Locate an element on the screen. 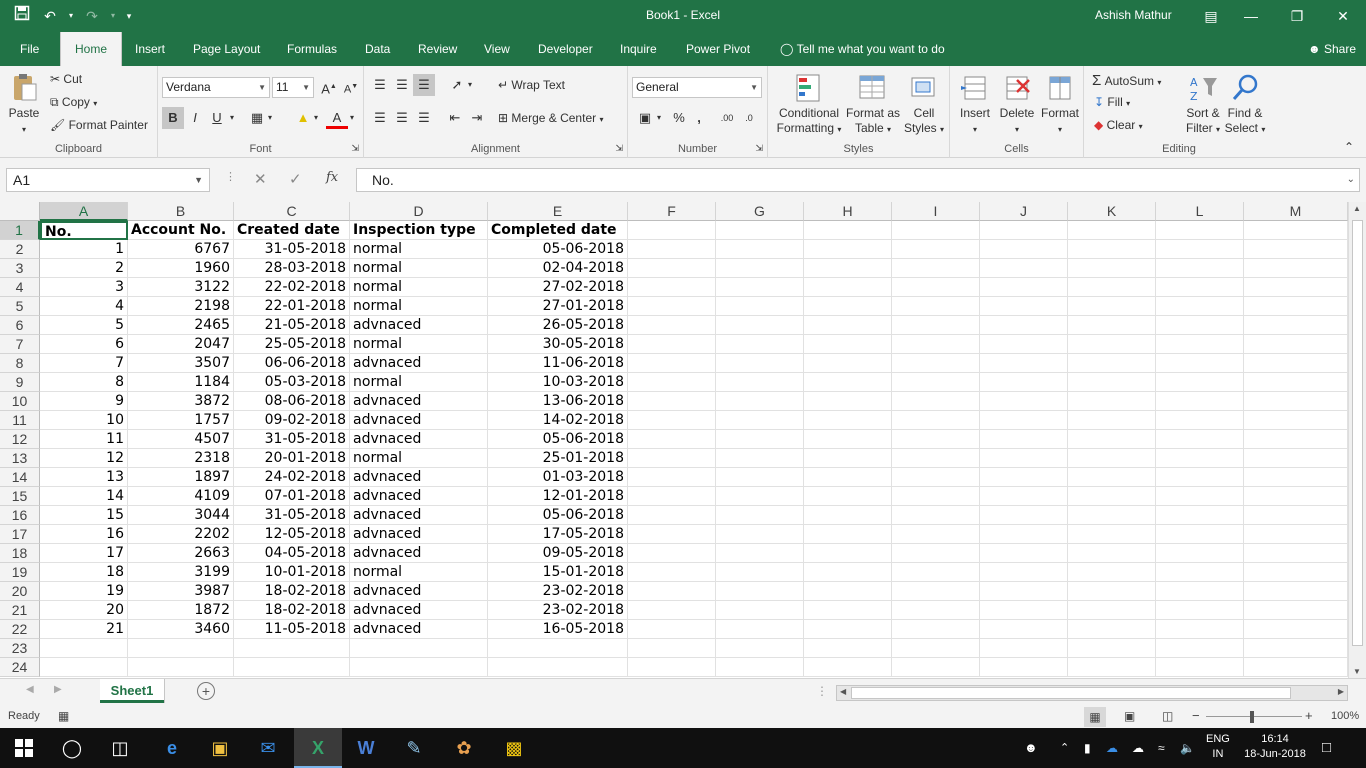 The height and width of the screenshot is (768, 1366). column-header: K is located at coordinates (1112, 211).